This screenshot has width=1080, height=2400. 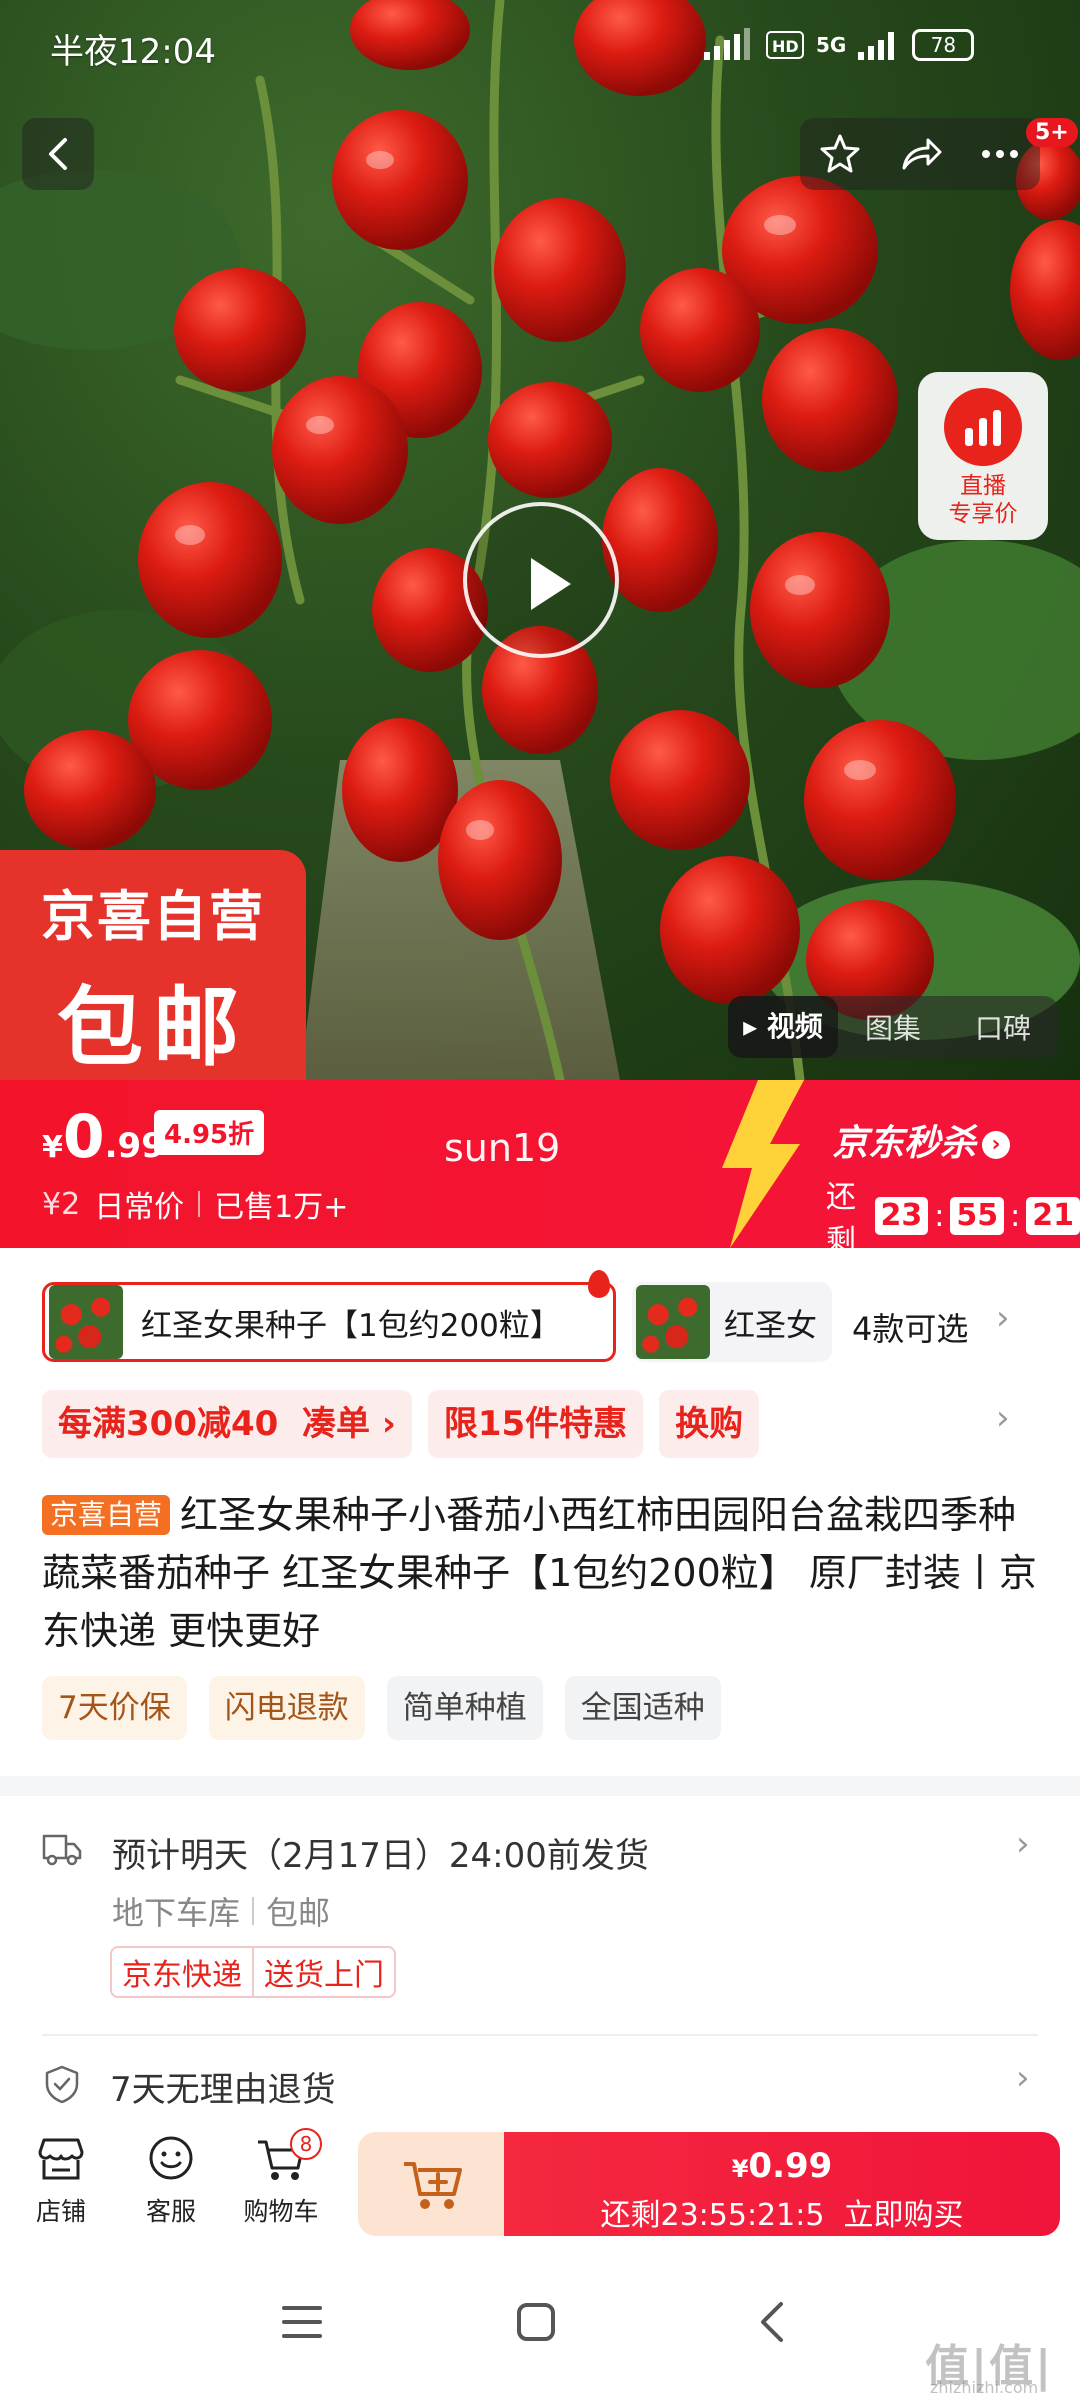 What do you see at coordinates (983, 486) in the screenshot?
I see `live-label: 直播` at bounding box center [983, 486].